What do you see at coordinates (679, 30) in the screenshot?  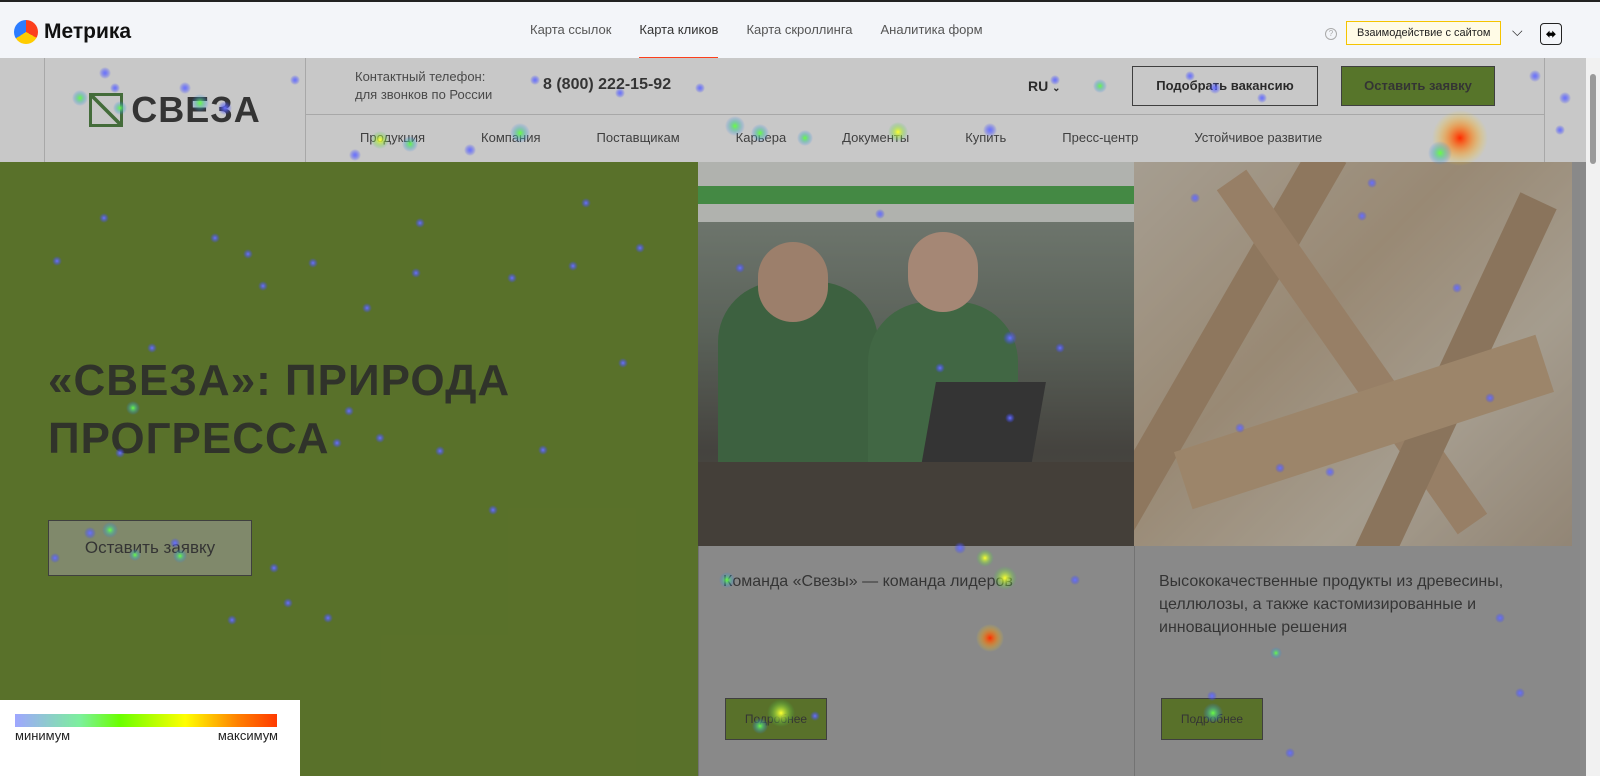 I see `tab-click-map: Карта кликов` at bounding box center [679, 30].